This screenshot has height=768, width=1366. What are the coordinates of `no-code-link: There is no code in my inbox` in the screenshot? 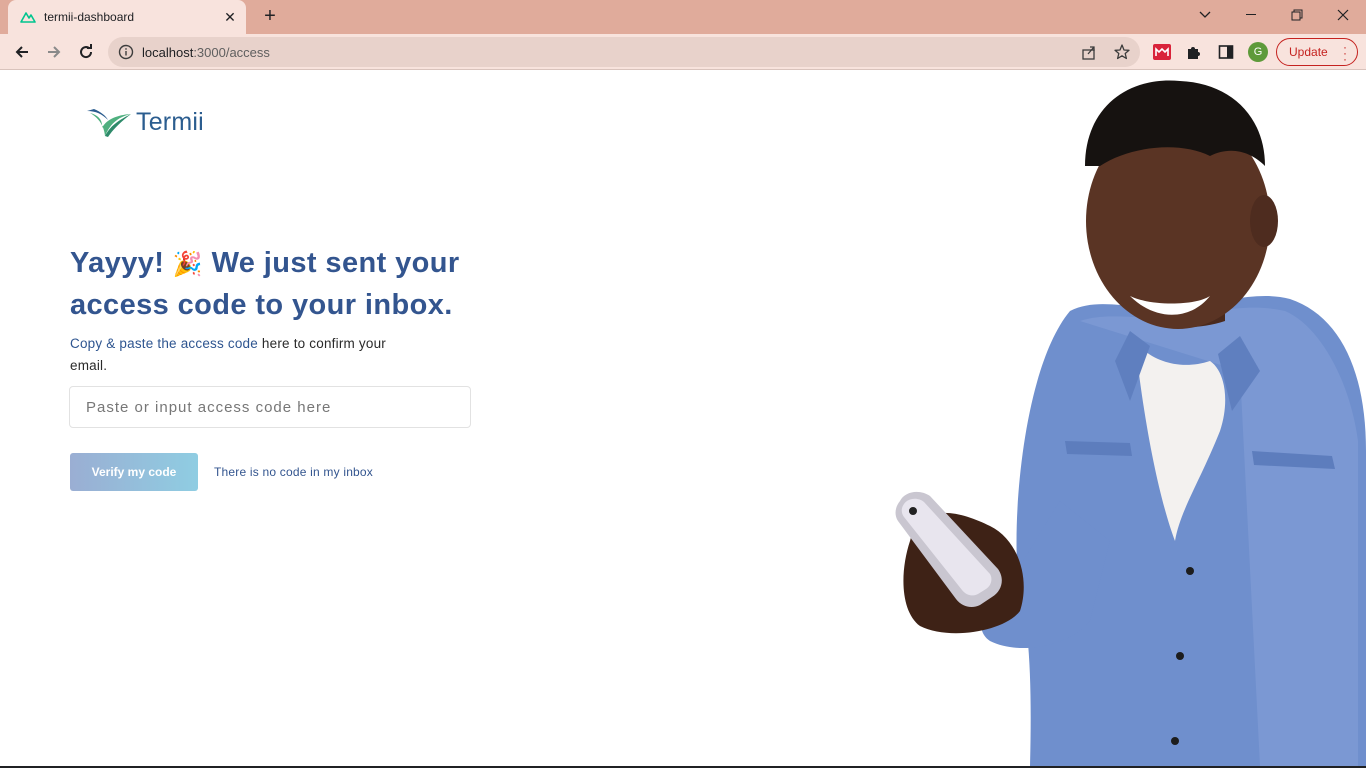 It's located at (293, 472).